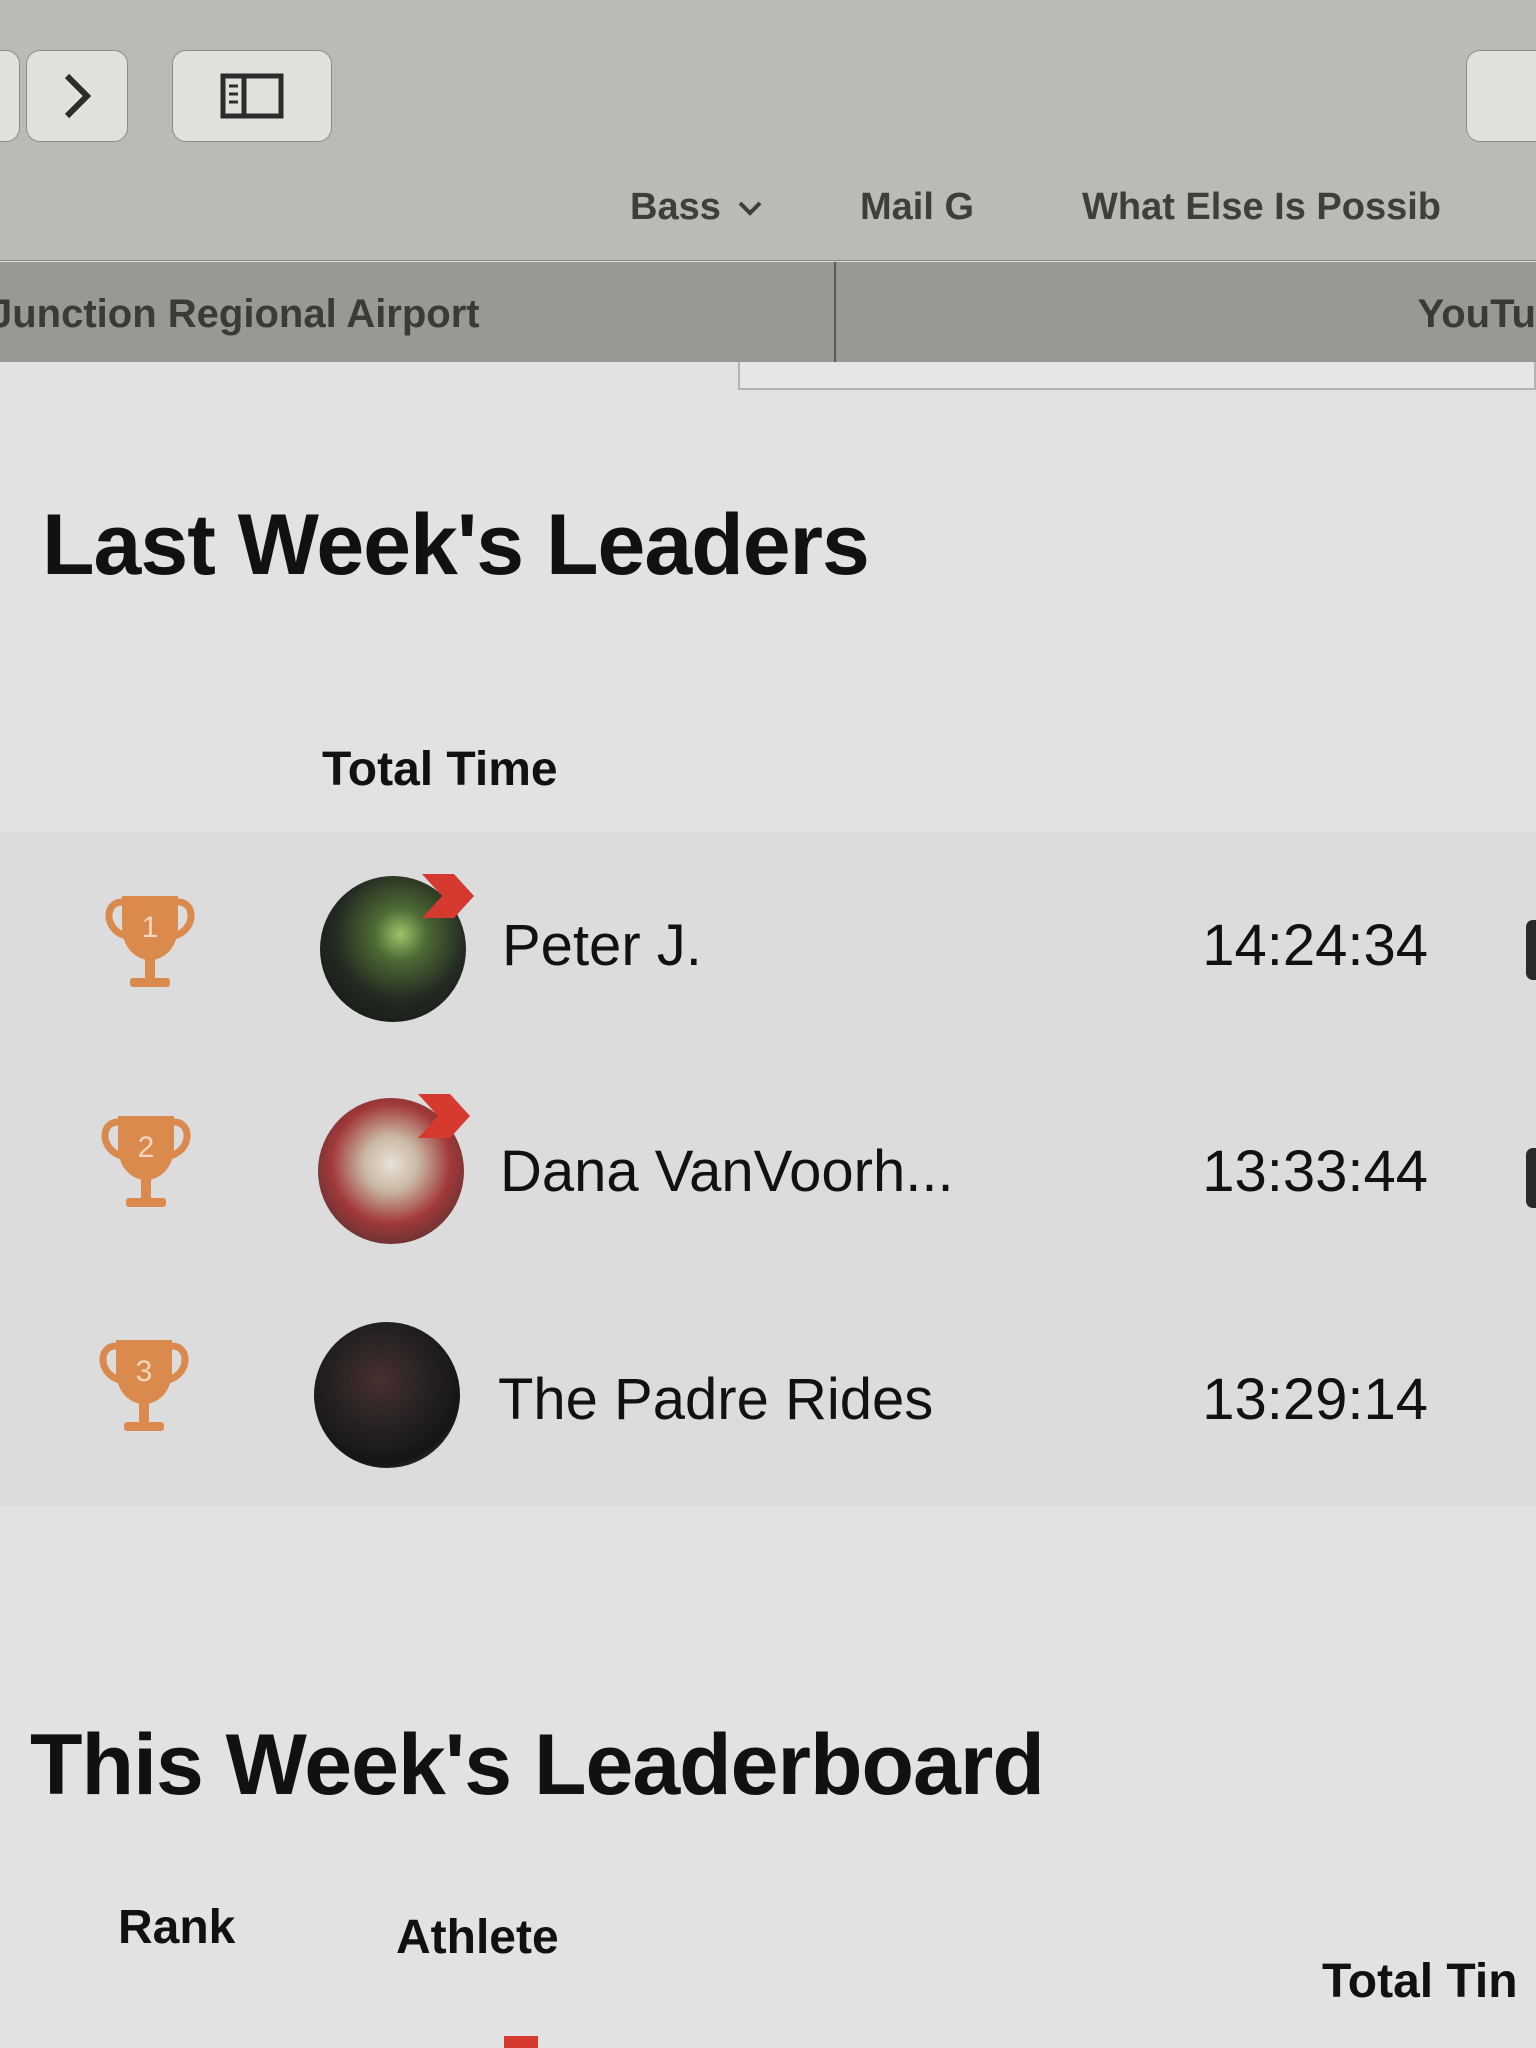 This screenshot has height=2048, width=1536. What do you see at coordinates (176, 1927) in the screenshot?
I see `rank-header: Rank` at bounding box center [176, 1927].